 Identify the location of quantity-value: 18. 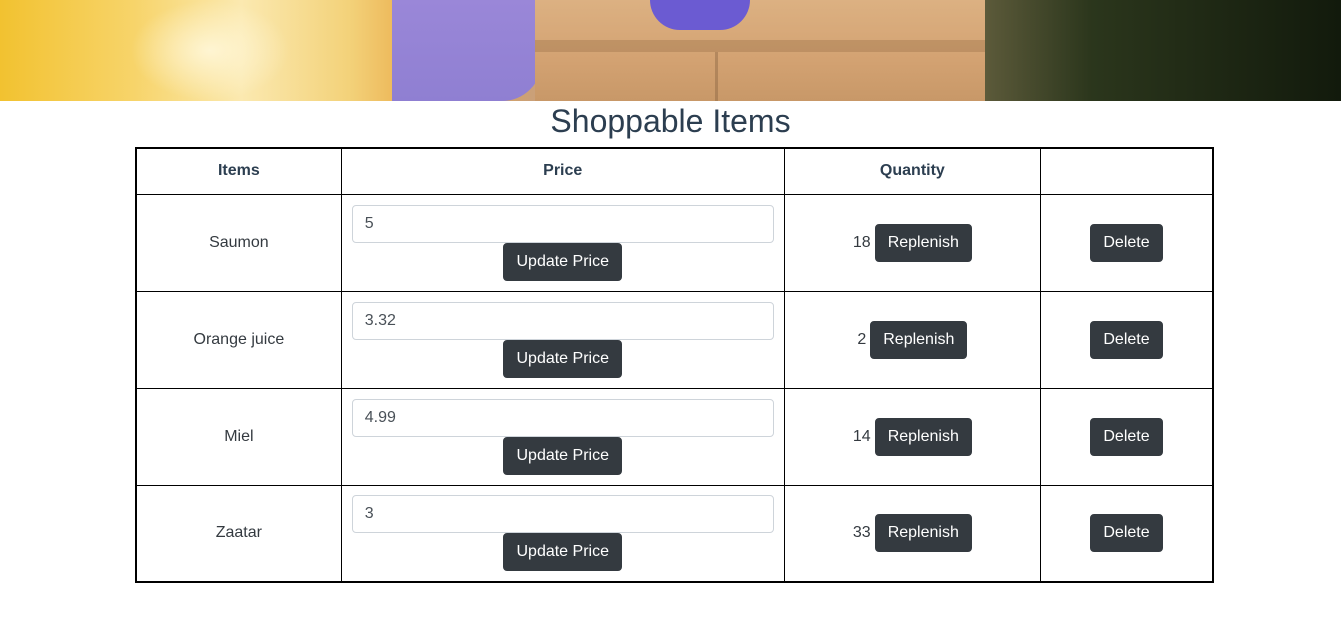
(861, 242).